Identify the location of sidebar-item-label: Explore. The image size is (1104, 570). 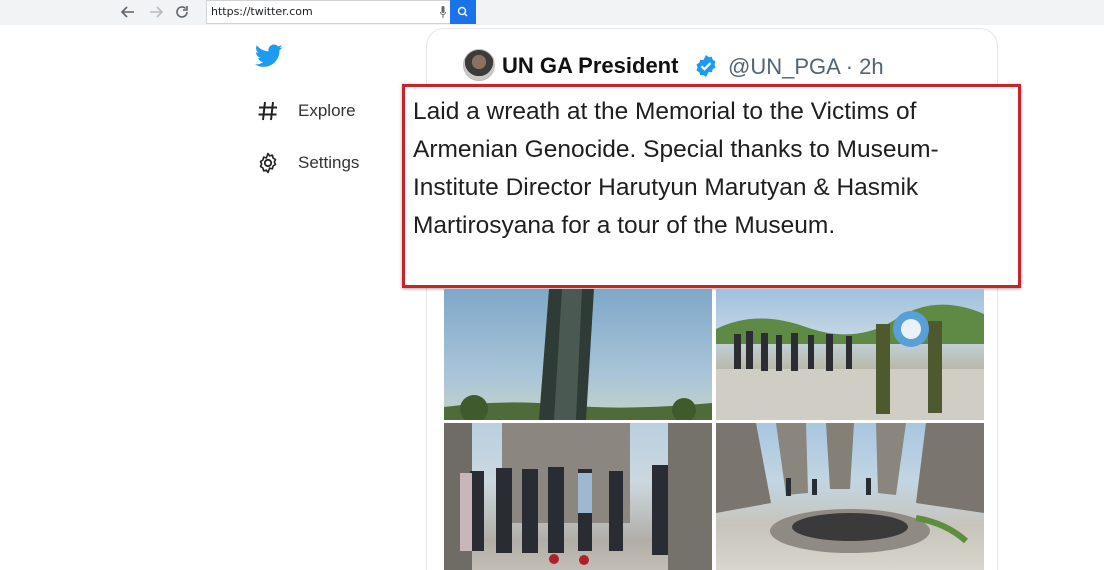
(327, 110).